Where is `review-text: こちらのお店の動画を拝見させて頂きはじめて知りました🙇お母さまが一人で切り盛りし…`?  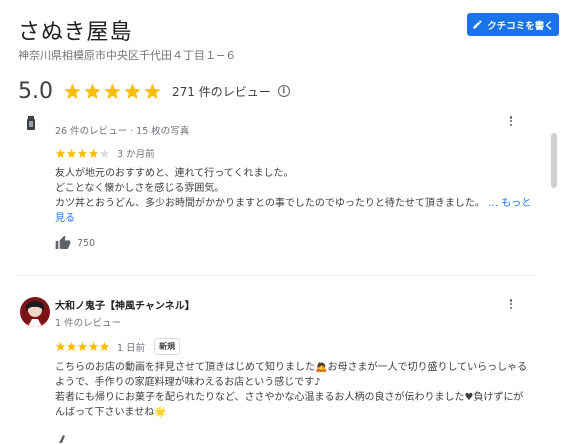
review-text: こちらのお店の動画を拝見させて頂きはじめて知りました🙇お母さまが一人で切り盛りし… is located at coordinates (294, 390).